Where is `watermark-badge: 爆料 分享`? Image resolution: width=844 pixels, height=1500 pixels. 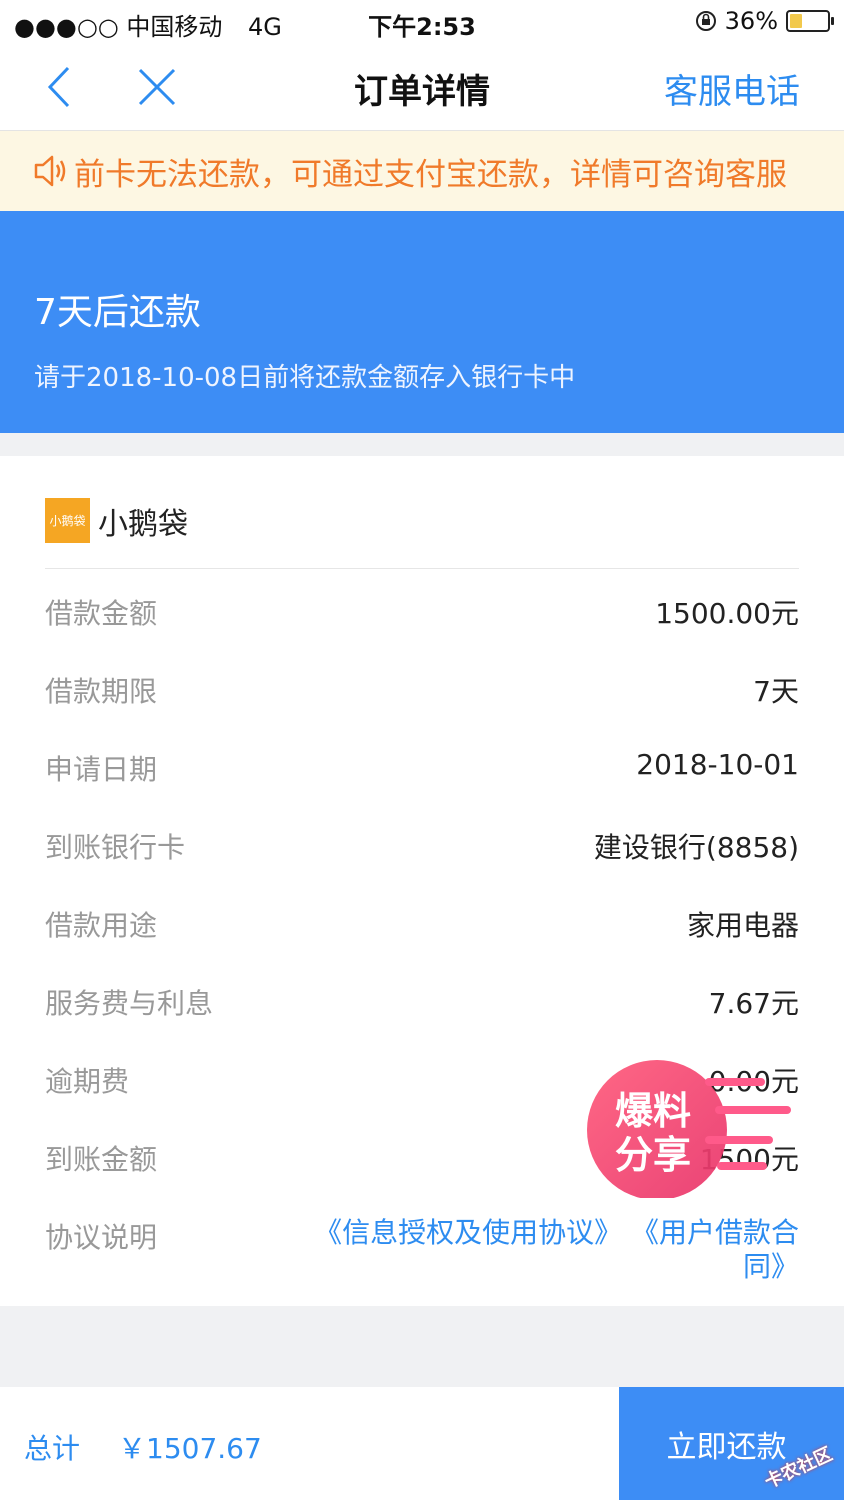
watermark-badge: 爆料 分享 is located at coordinates (690, 1129).